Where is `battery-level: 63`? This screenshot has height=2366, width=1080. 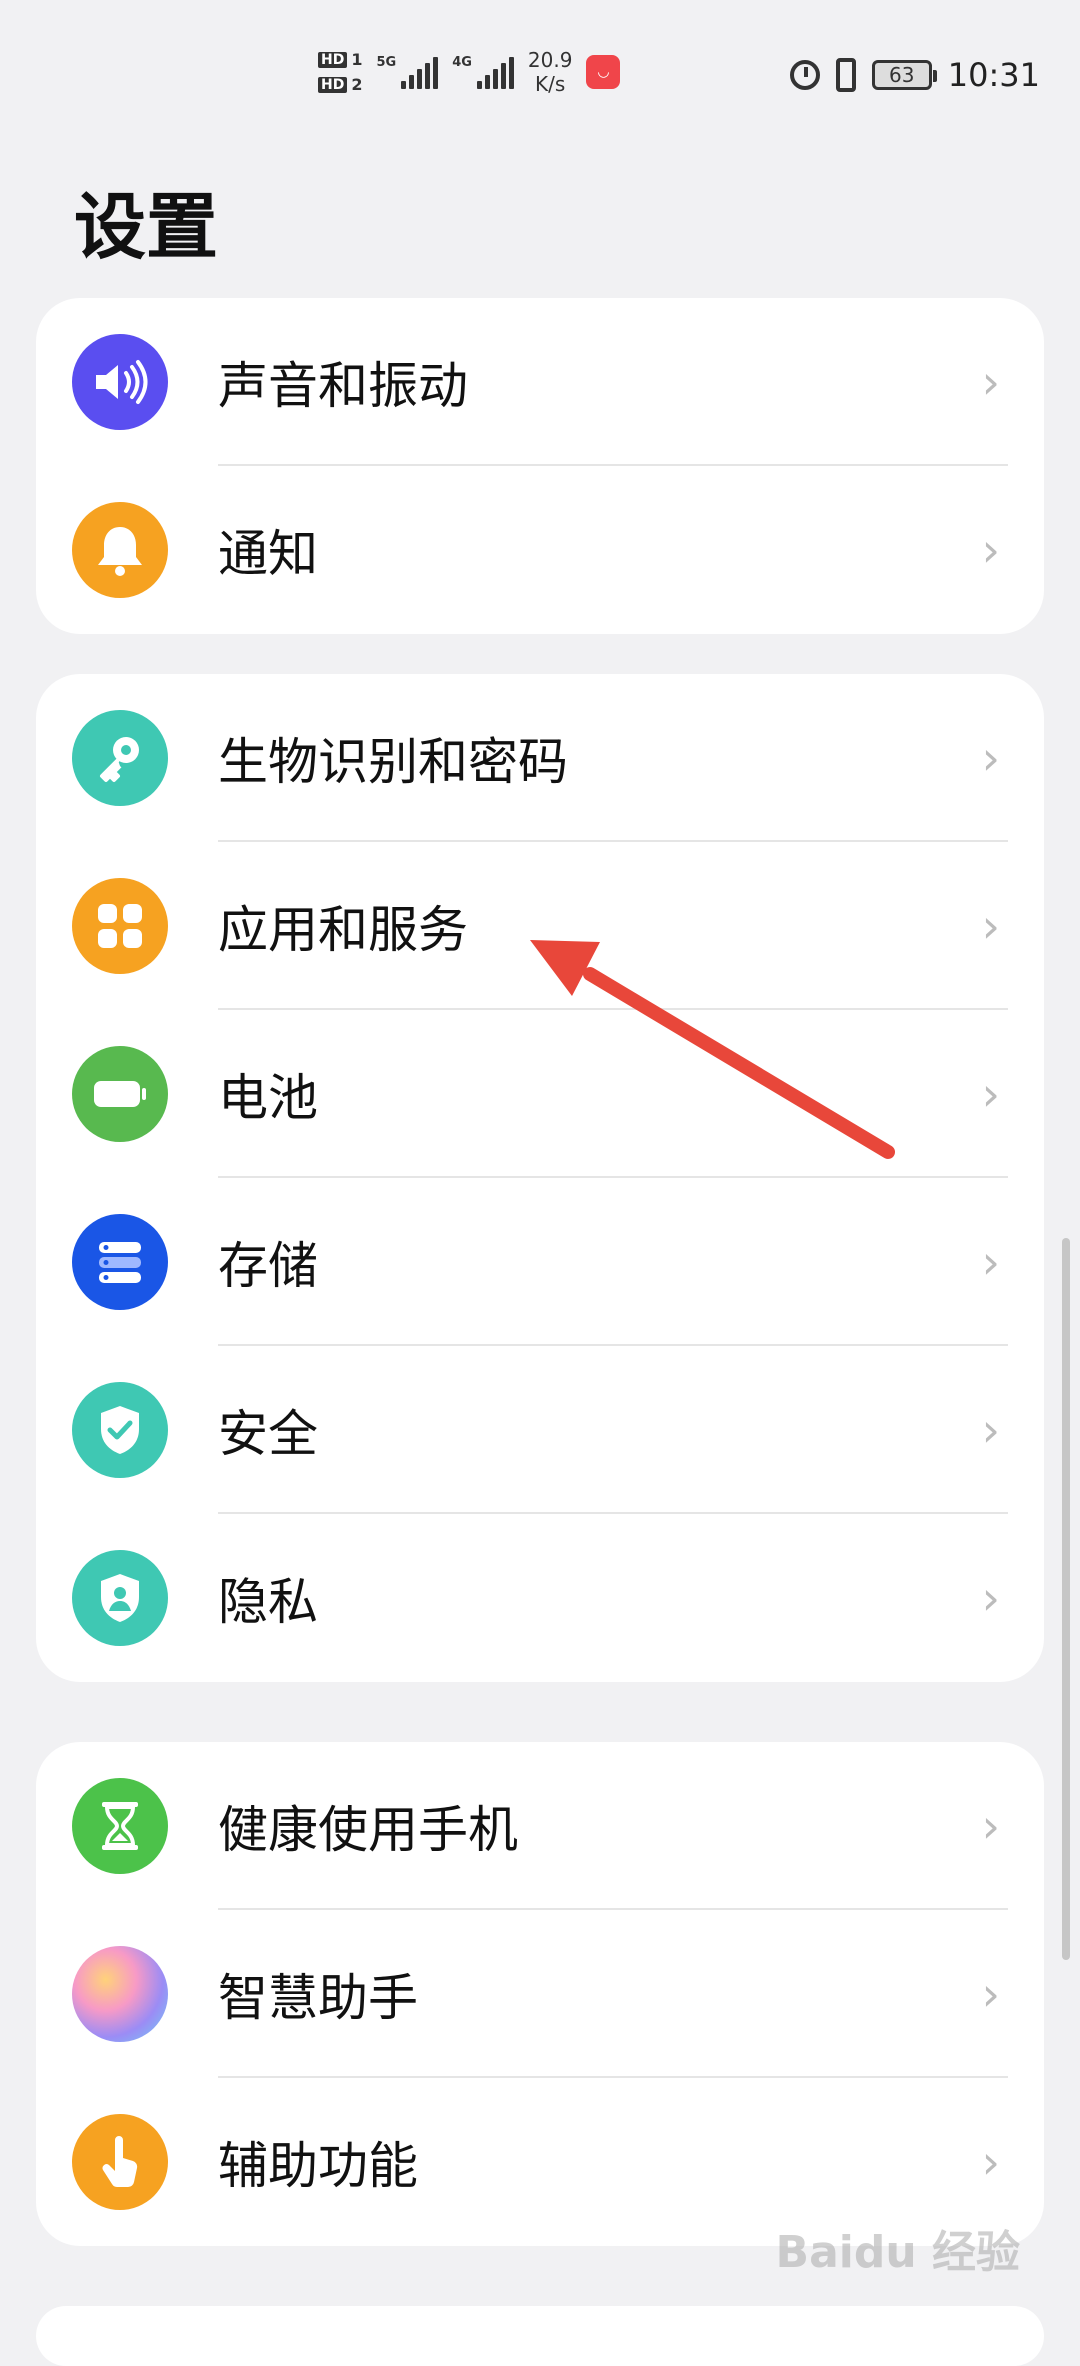 battery-level: 63 is located at coordinates (902, 75).